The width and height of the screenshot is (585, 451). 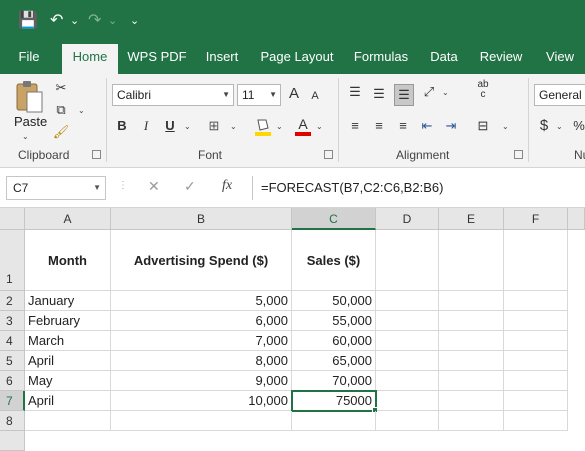 What do you see at coordinates (263, 127) in the screenshot?
I see `fill-color-icon` at bounding box center [263, 127].